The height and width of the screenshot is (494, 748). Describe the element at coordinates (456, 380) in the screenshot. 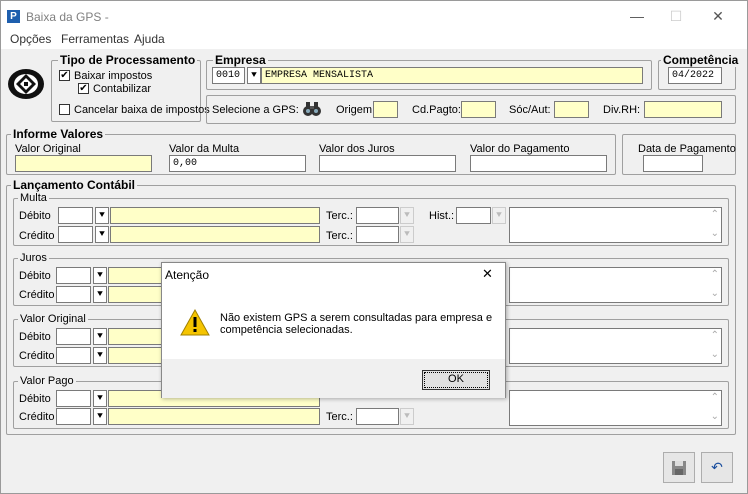

I see `ok-button: OK` at that location.